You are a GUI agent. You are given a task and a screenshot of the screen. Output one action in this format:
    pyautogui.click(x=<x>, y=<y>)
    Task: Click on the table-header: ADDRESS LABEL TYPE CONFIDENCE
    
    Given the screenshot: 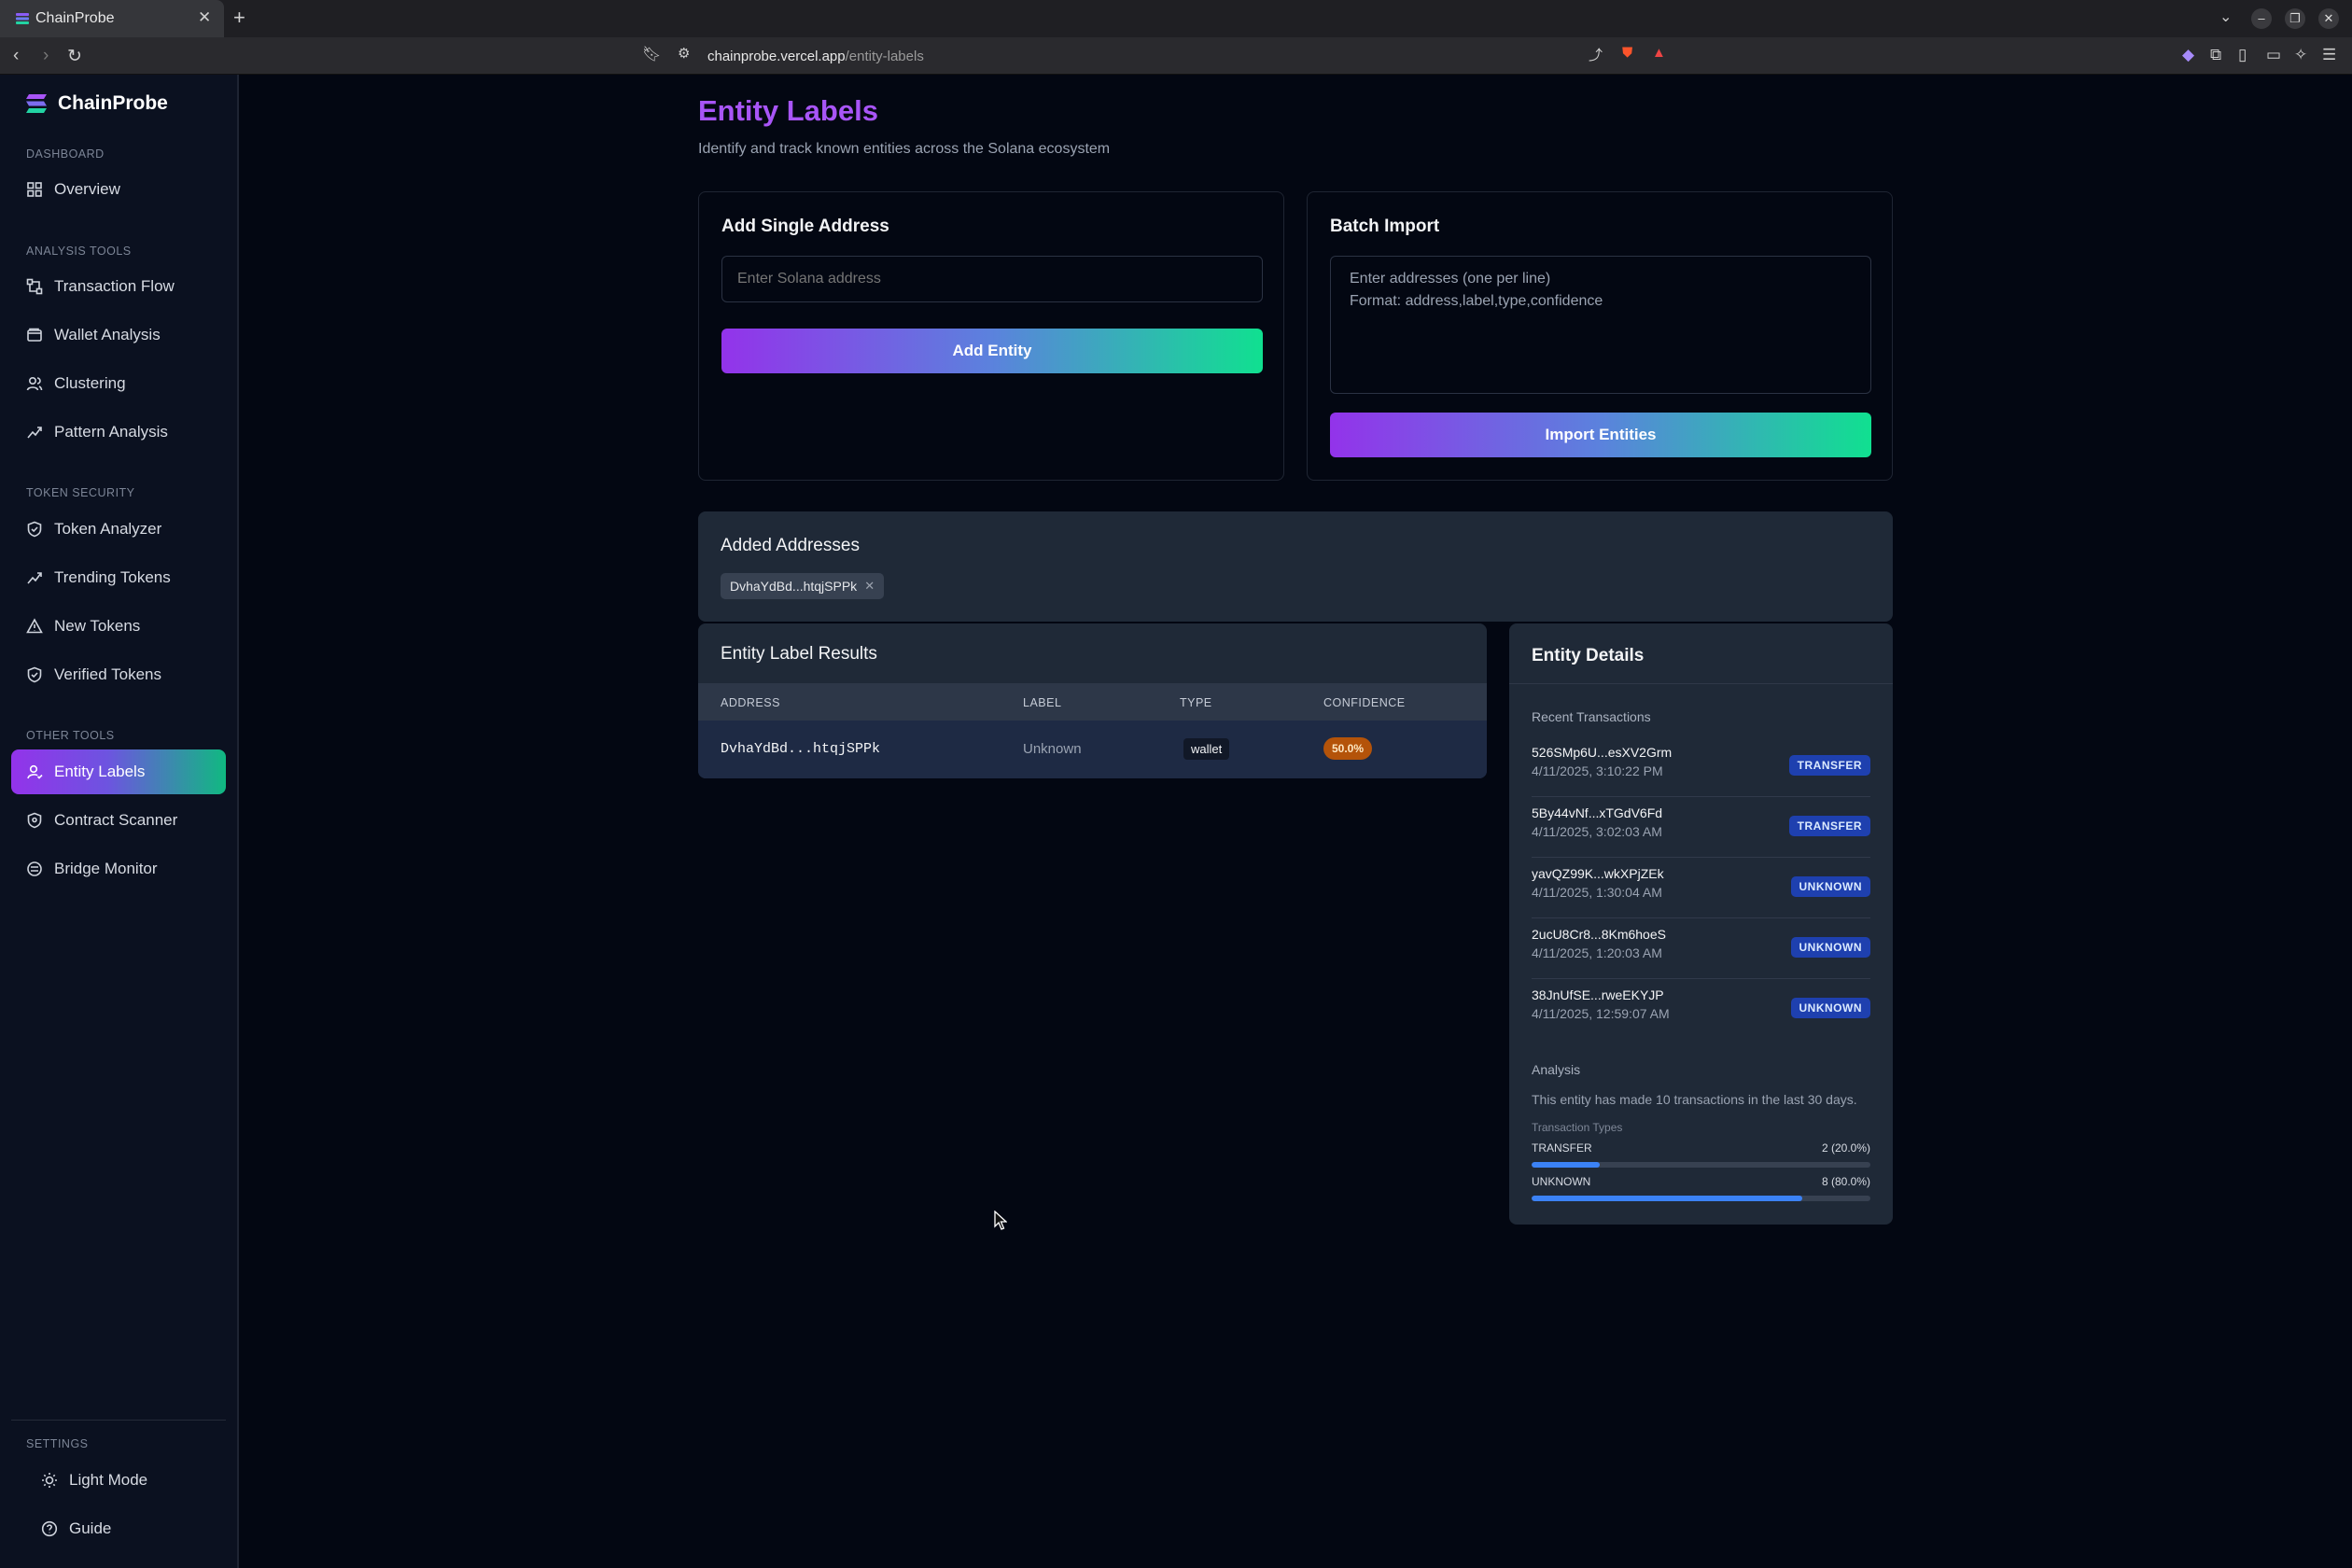 What is the action you would take?
    pyautogui.click(x=1092, y=702)
    